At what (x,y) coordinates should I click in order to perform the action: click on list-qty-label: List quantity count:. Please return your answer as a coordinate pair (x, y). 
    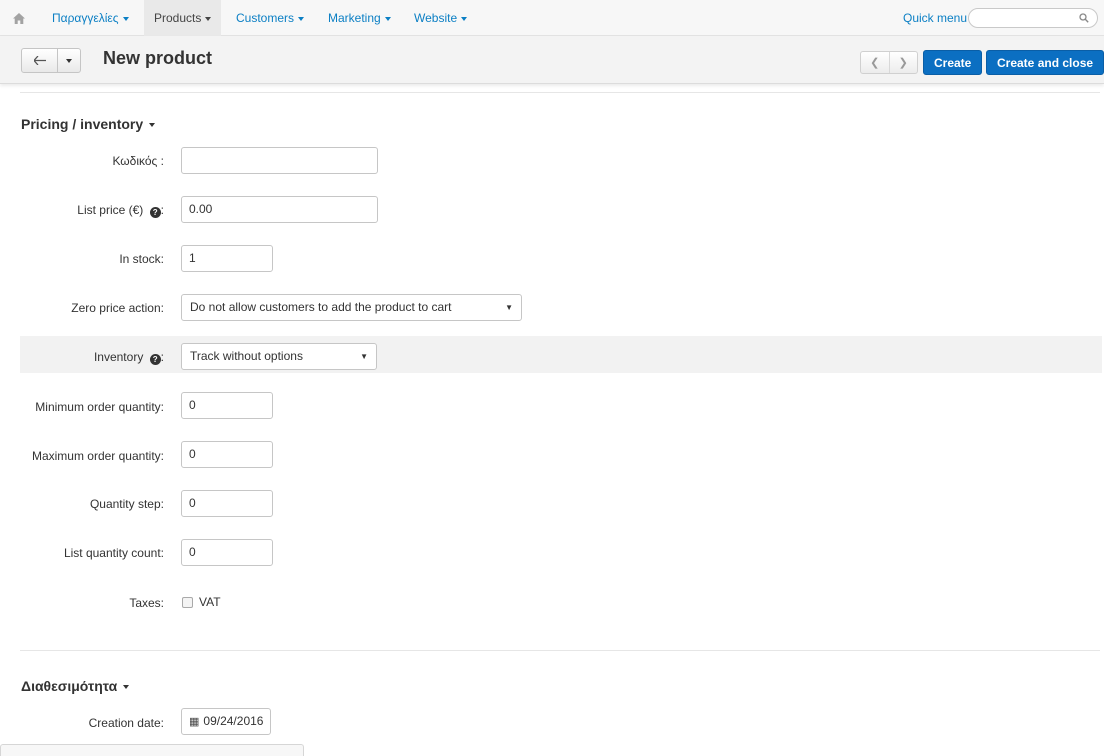
    Looking at the image, I should click on (113, 553).